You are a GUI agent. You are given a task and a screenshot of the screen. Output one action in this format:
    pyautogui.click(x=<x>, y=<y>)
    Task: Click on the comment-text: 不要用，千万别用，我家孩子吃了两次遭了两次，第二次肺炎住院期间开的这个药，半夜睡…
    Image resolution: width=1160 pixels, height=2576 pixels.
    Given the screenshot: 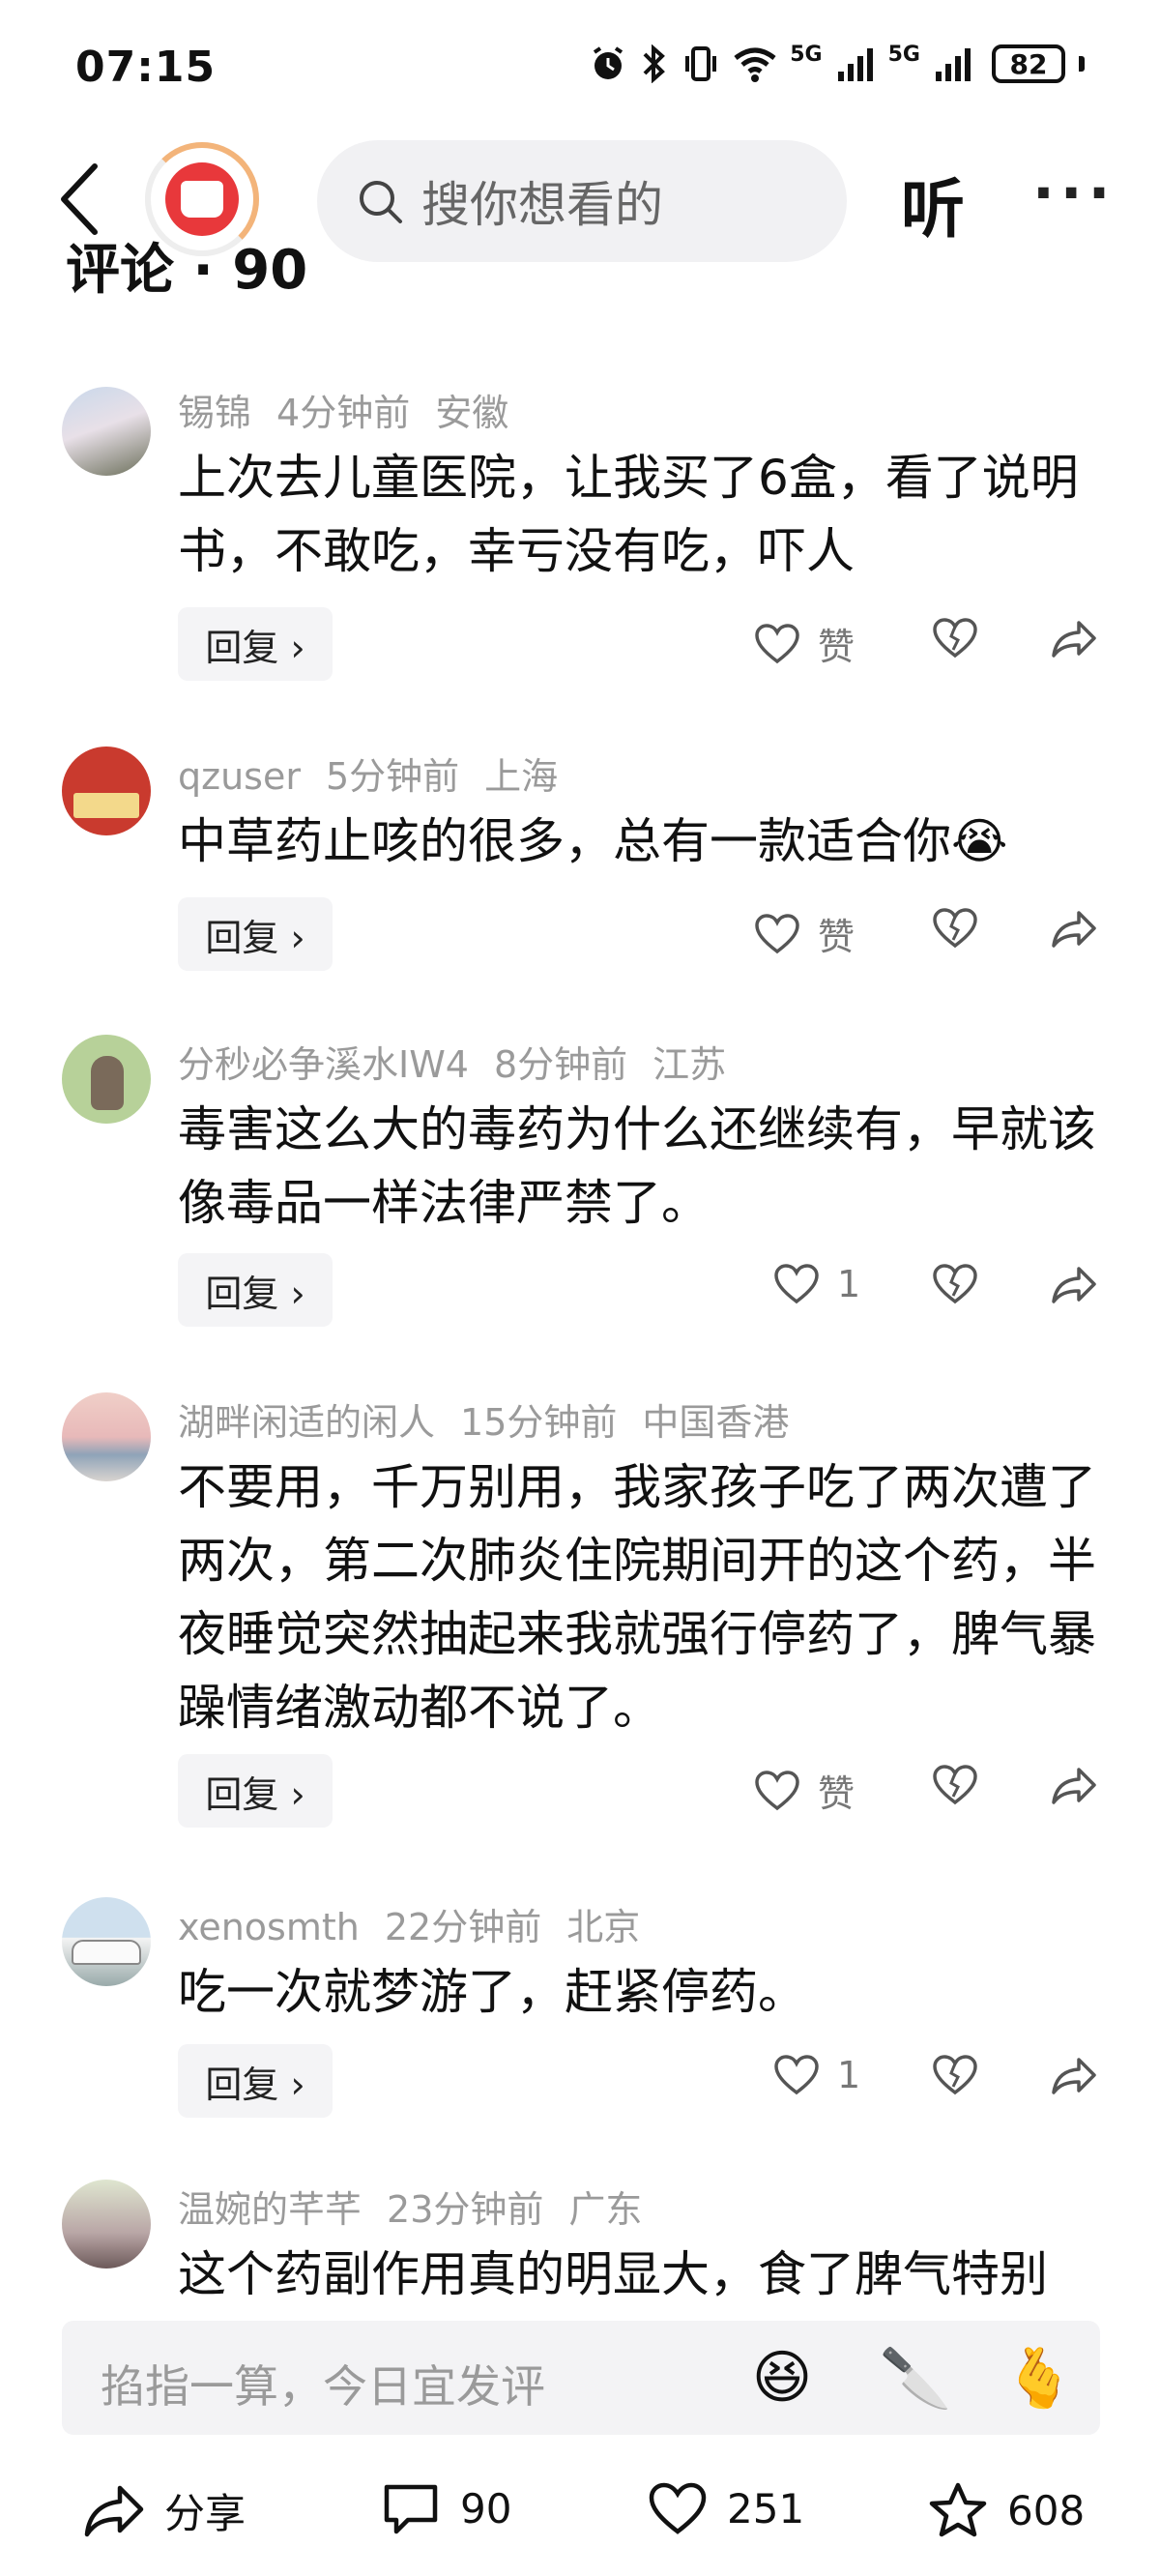 What is the action you would take?
    pyautogui.click(x=637, y=1597)
    